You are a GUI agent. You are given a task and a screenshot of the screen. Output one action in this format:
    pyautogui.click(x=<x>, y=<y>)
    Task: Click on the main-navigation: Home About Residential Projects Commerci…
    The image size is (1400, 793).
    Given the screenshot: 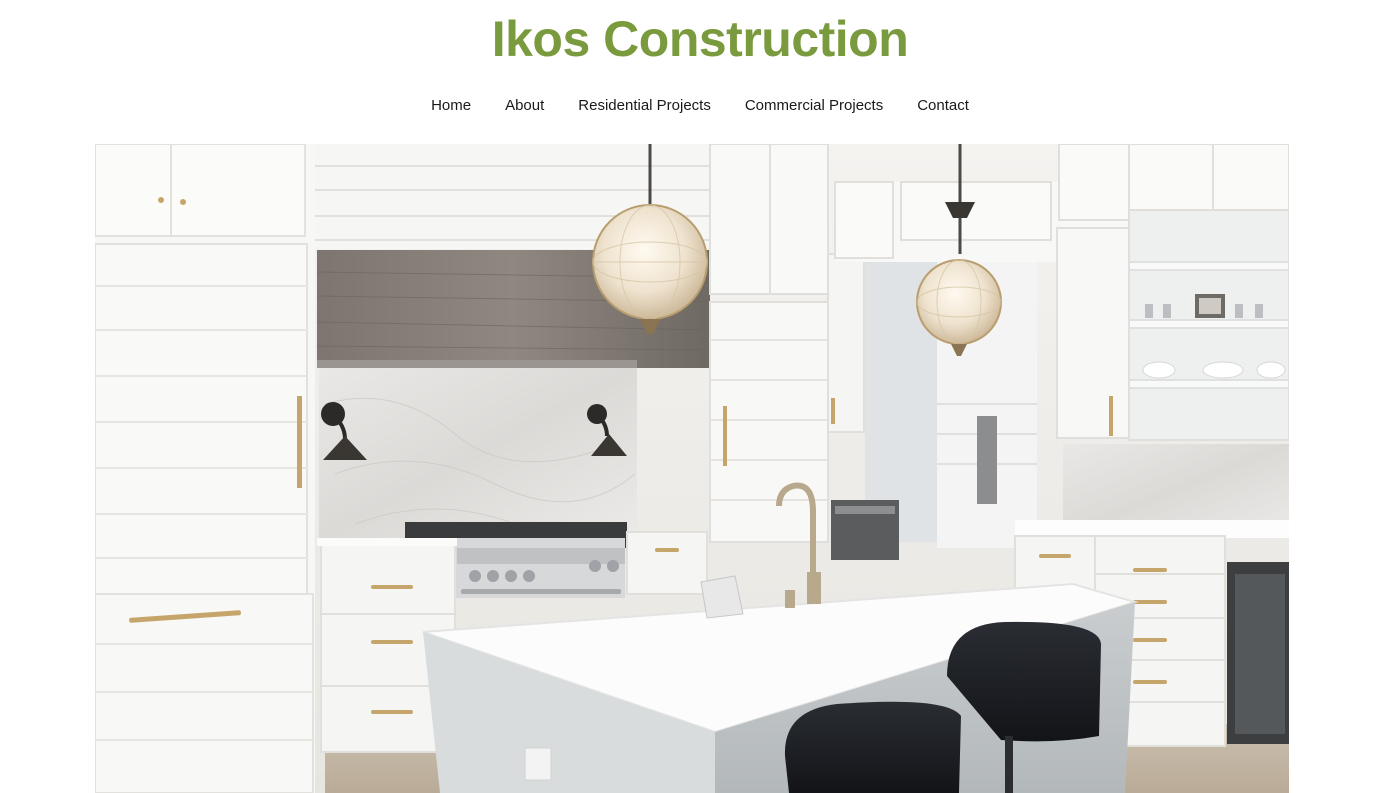 What is the action you would take?
    pyautogui.click(x=700, y=106)
    